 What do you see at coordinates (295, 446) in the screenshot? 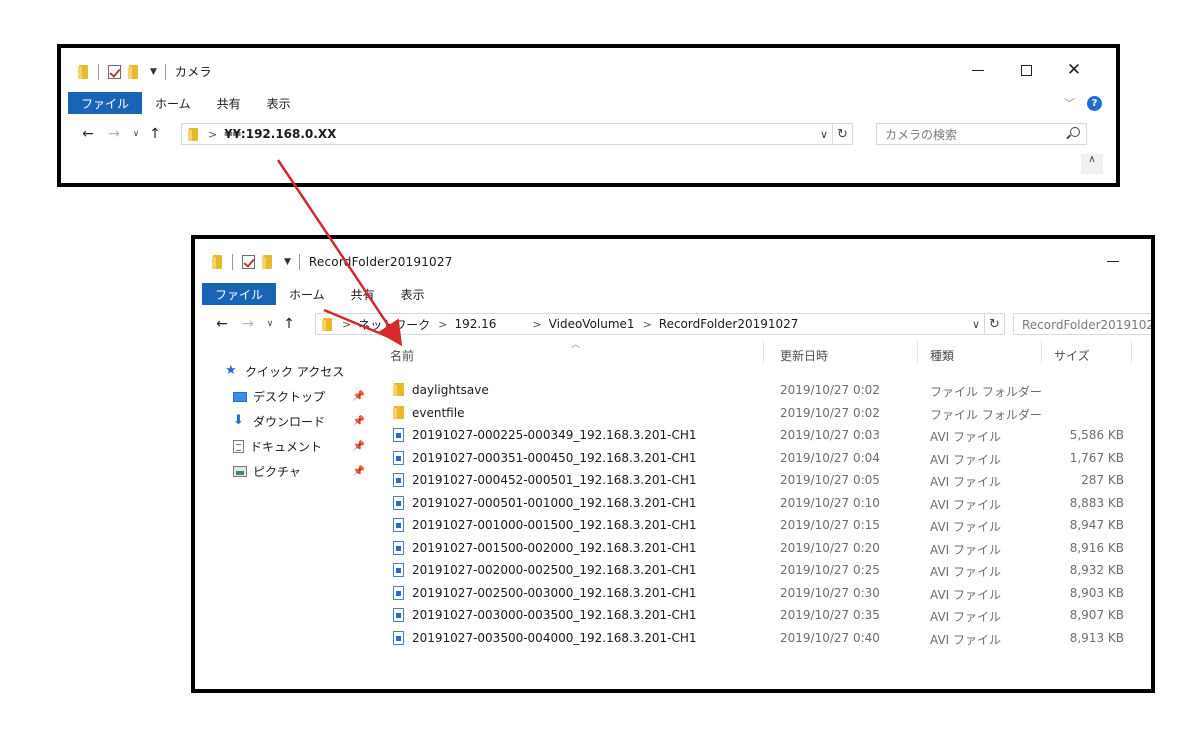
I see `sidebar-item-documents: ドキュメント 📌` at bounding box center [295, 446].